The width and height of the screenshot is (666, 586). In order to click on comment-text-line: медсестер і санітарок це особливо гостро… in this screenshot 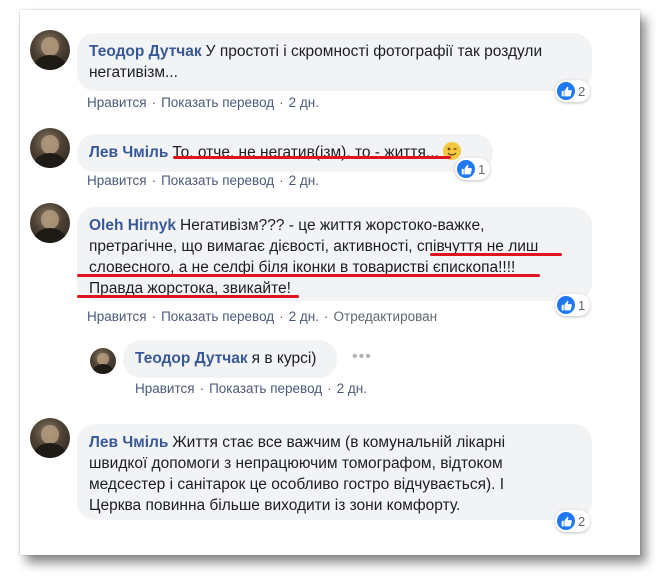, I will do `click(297, 484)`.